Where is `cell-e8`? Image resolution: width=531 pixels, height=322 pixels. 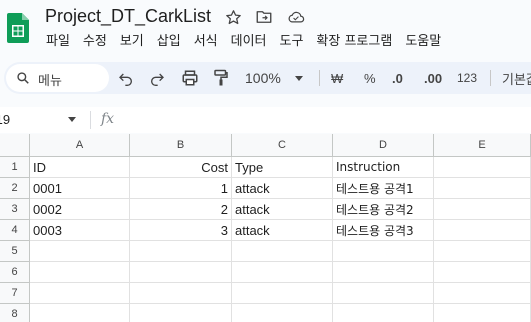
cell-e8 is located at coordinates (482, 313).